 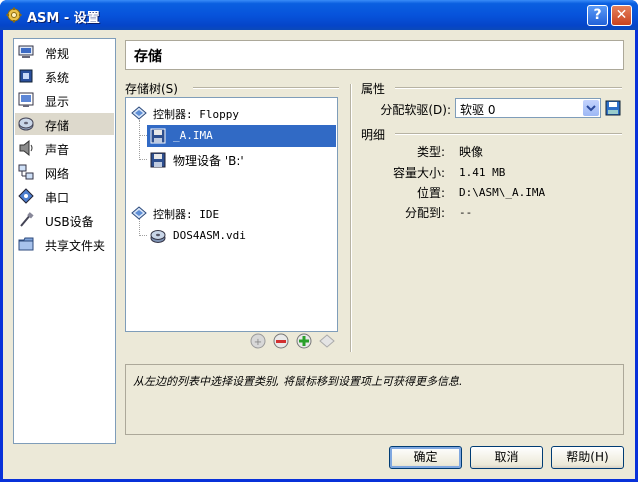 I want to click on tree-item-label: 物理设备 'B:', so click(x=208, y=161).